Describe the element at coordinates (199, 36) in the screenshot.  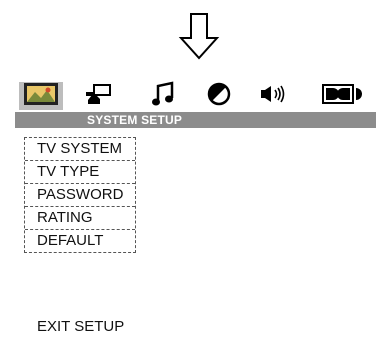
I see `down-arrow-icon` at that location.